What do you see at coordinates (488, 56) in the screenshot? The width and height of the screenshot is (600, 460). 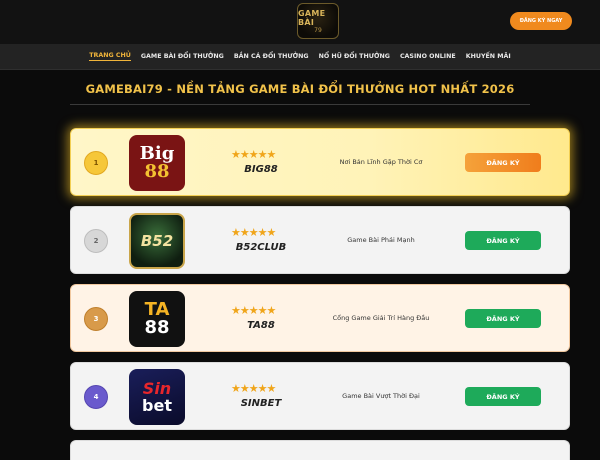 I see `nav-item-promotions: KHUYẾN MÃI` at bounding box center [488, 56].